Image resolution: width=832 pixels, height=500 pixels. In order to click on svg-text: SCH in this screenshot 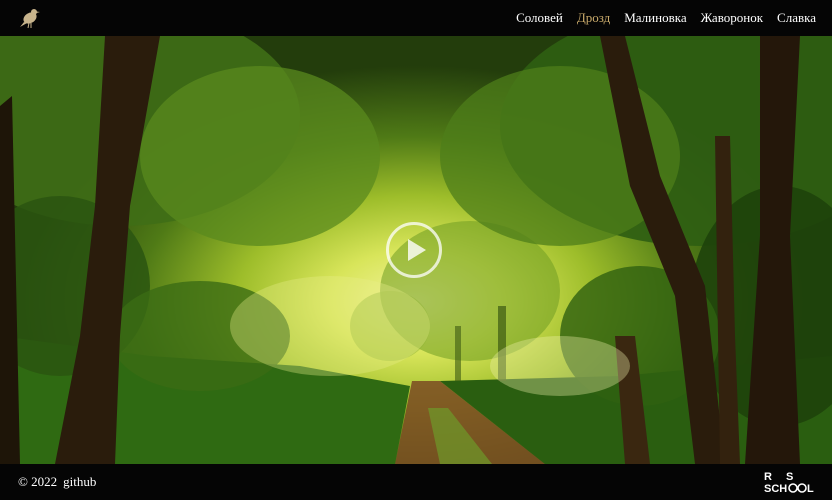, I will do `click(775, 488)`.